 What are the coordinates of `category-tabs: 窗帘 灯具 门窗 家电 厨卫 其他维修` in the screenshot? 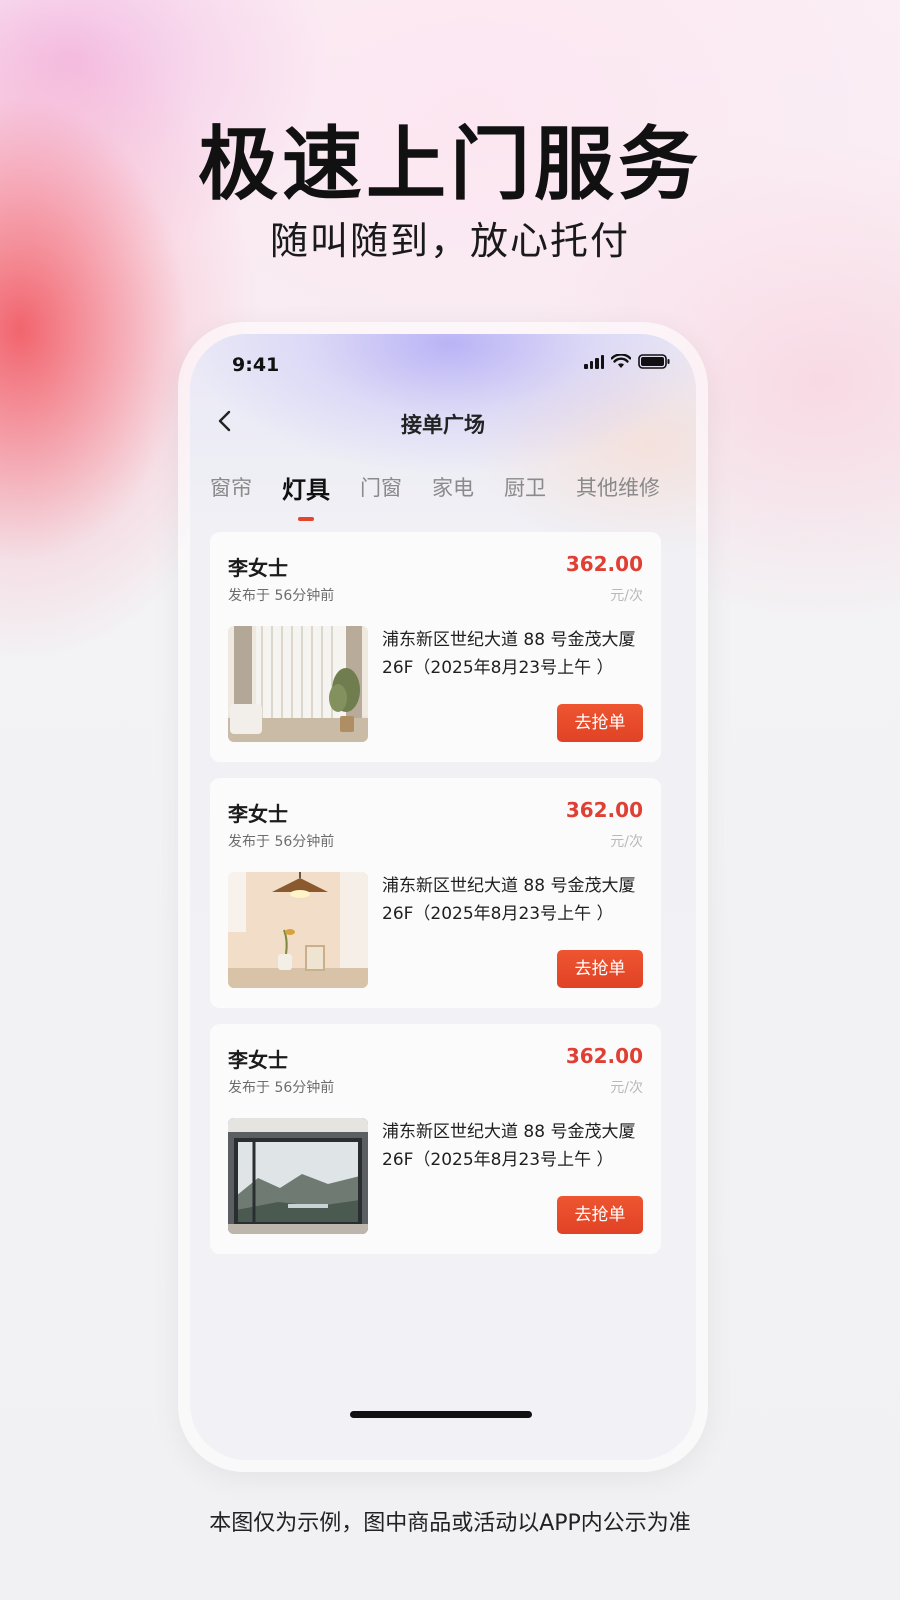 It's located at (450, 495).